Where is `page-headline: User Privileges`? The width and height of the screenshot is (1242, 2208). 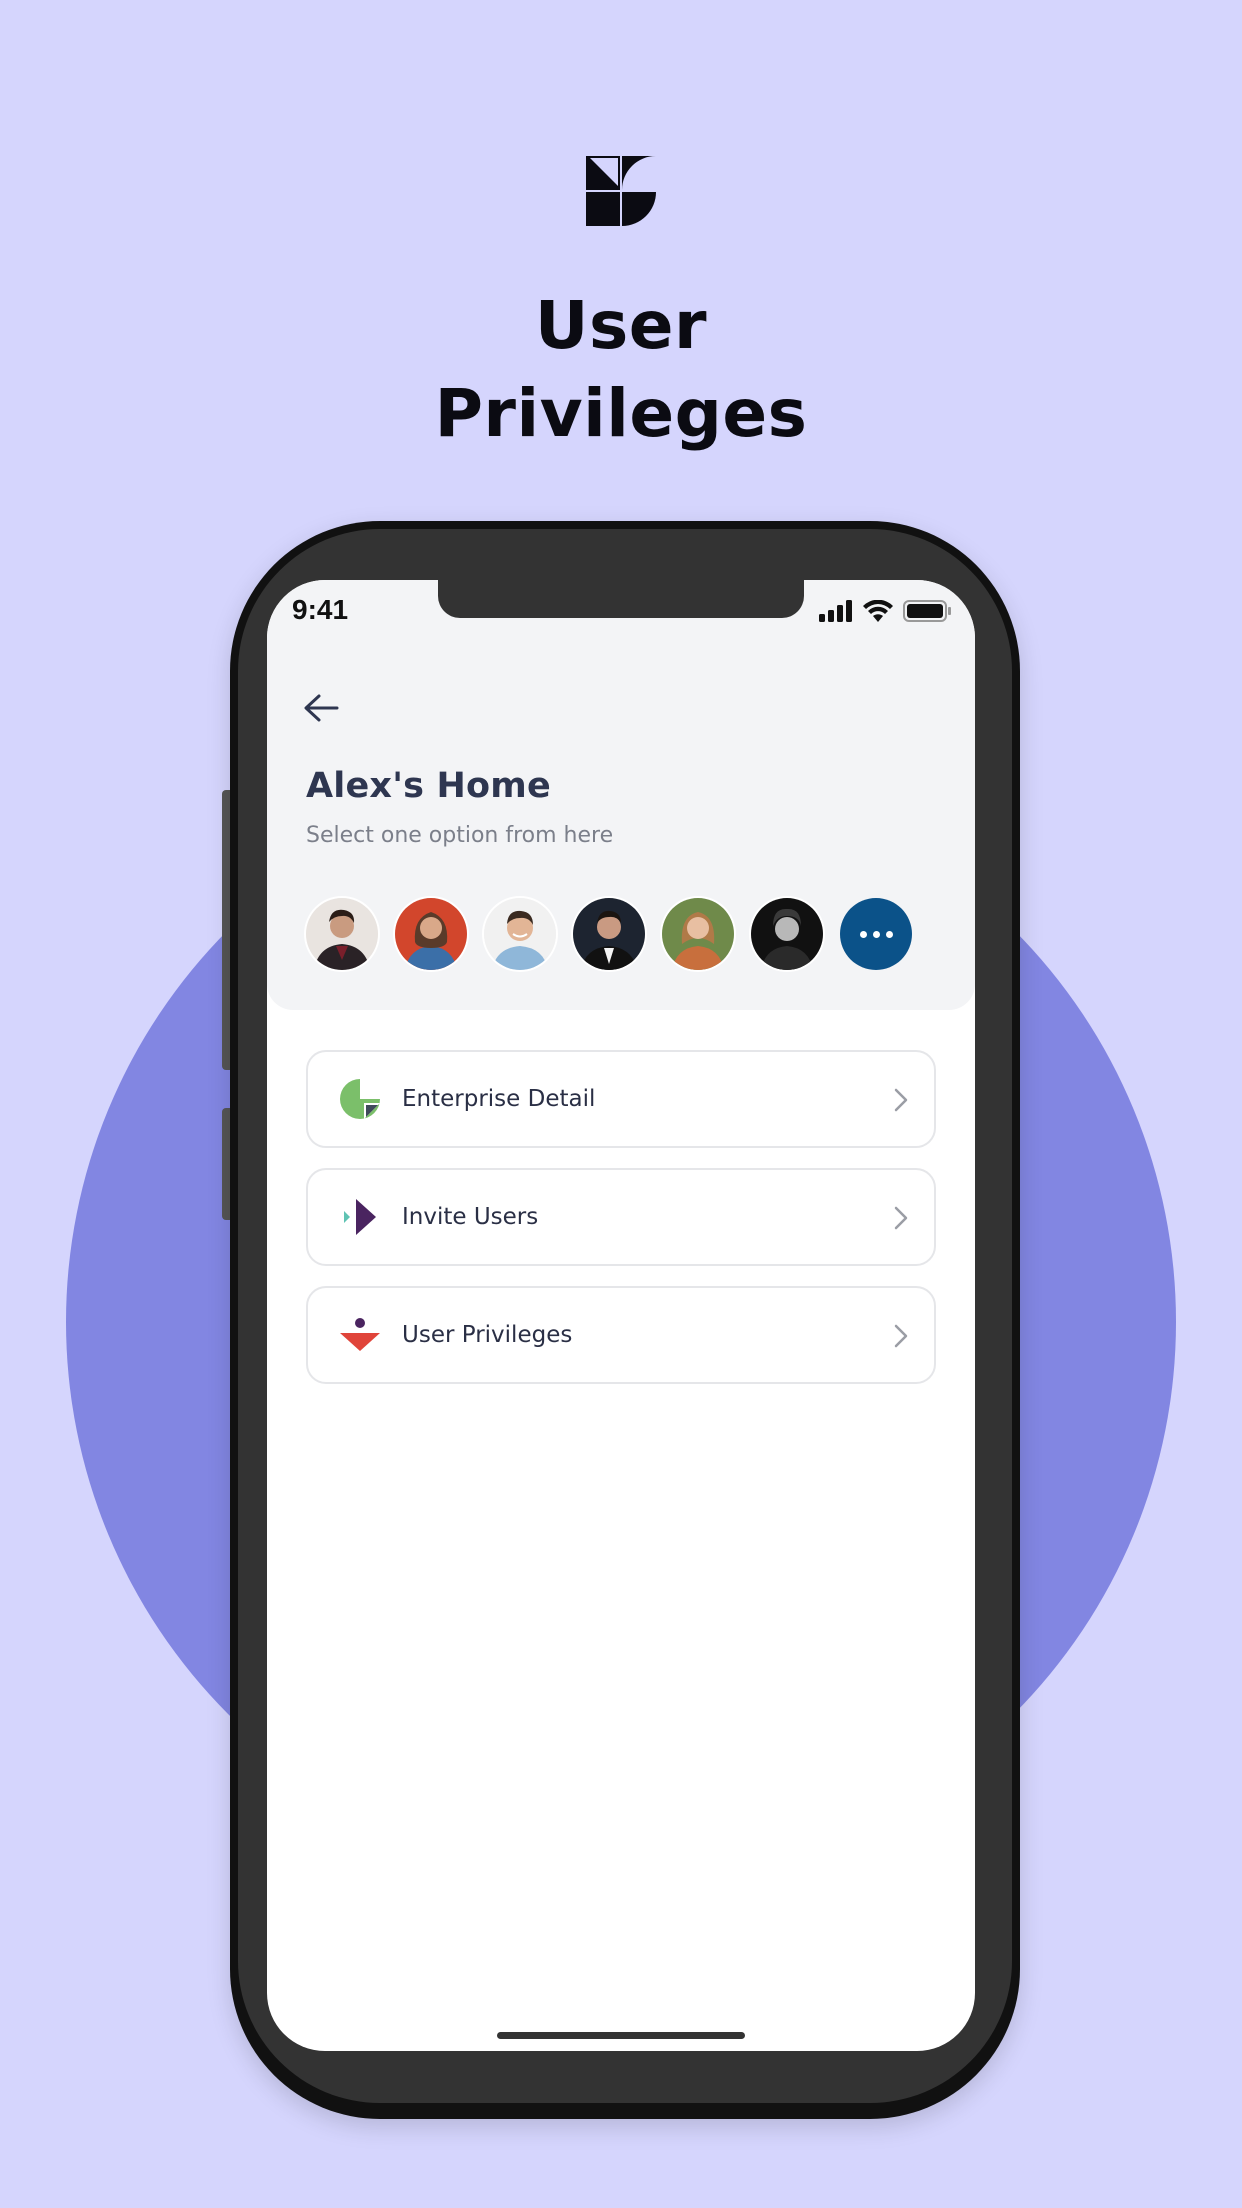 page-headline: User Privileges is located at coordinates (621, 370).